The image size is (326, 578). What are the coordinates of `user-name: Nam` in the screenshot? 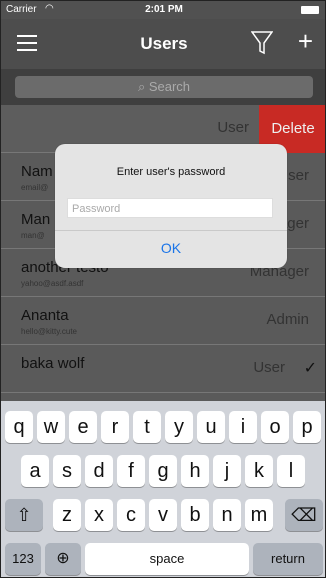 It's located at (37, 171).